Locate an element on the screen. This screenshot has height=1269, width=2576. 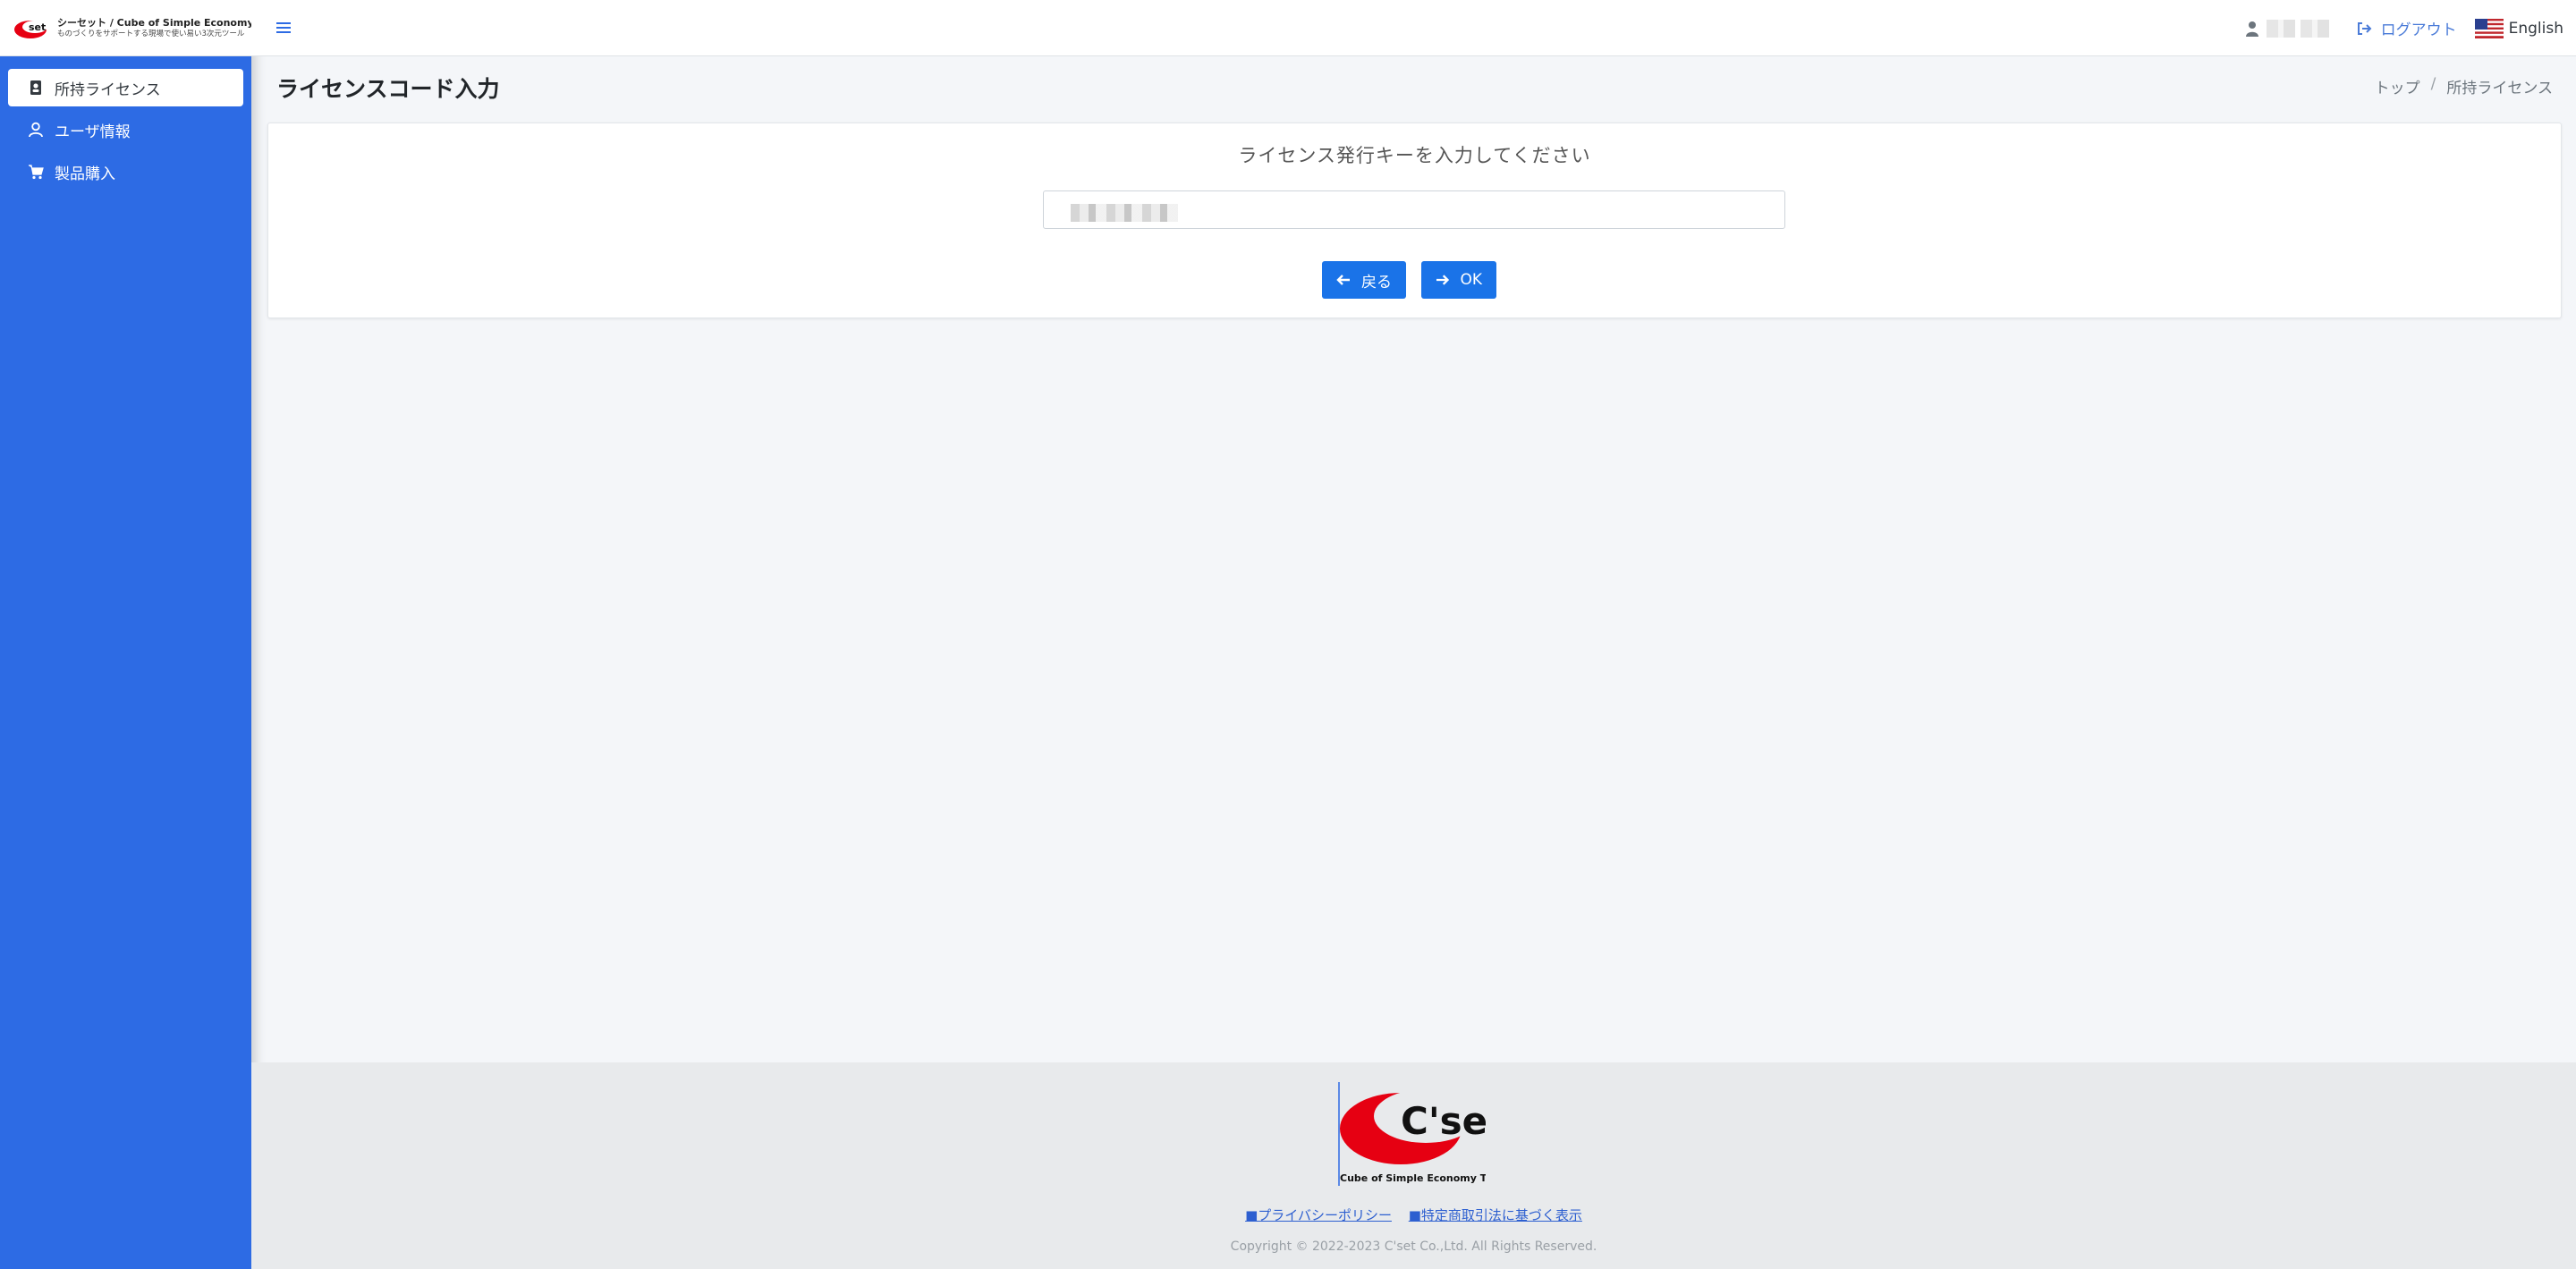
sidebar-item-label: 製品購入 is located at coordinates (85, 174).